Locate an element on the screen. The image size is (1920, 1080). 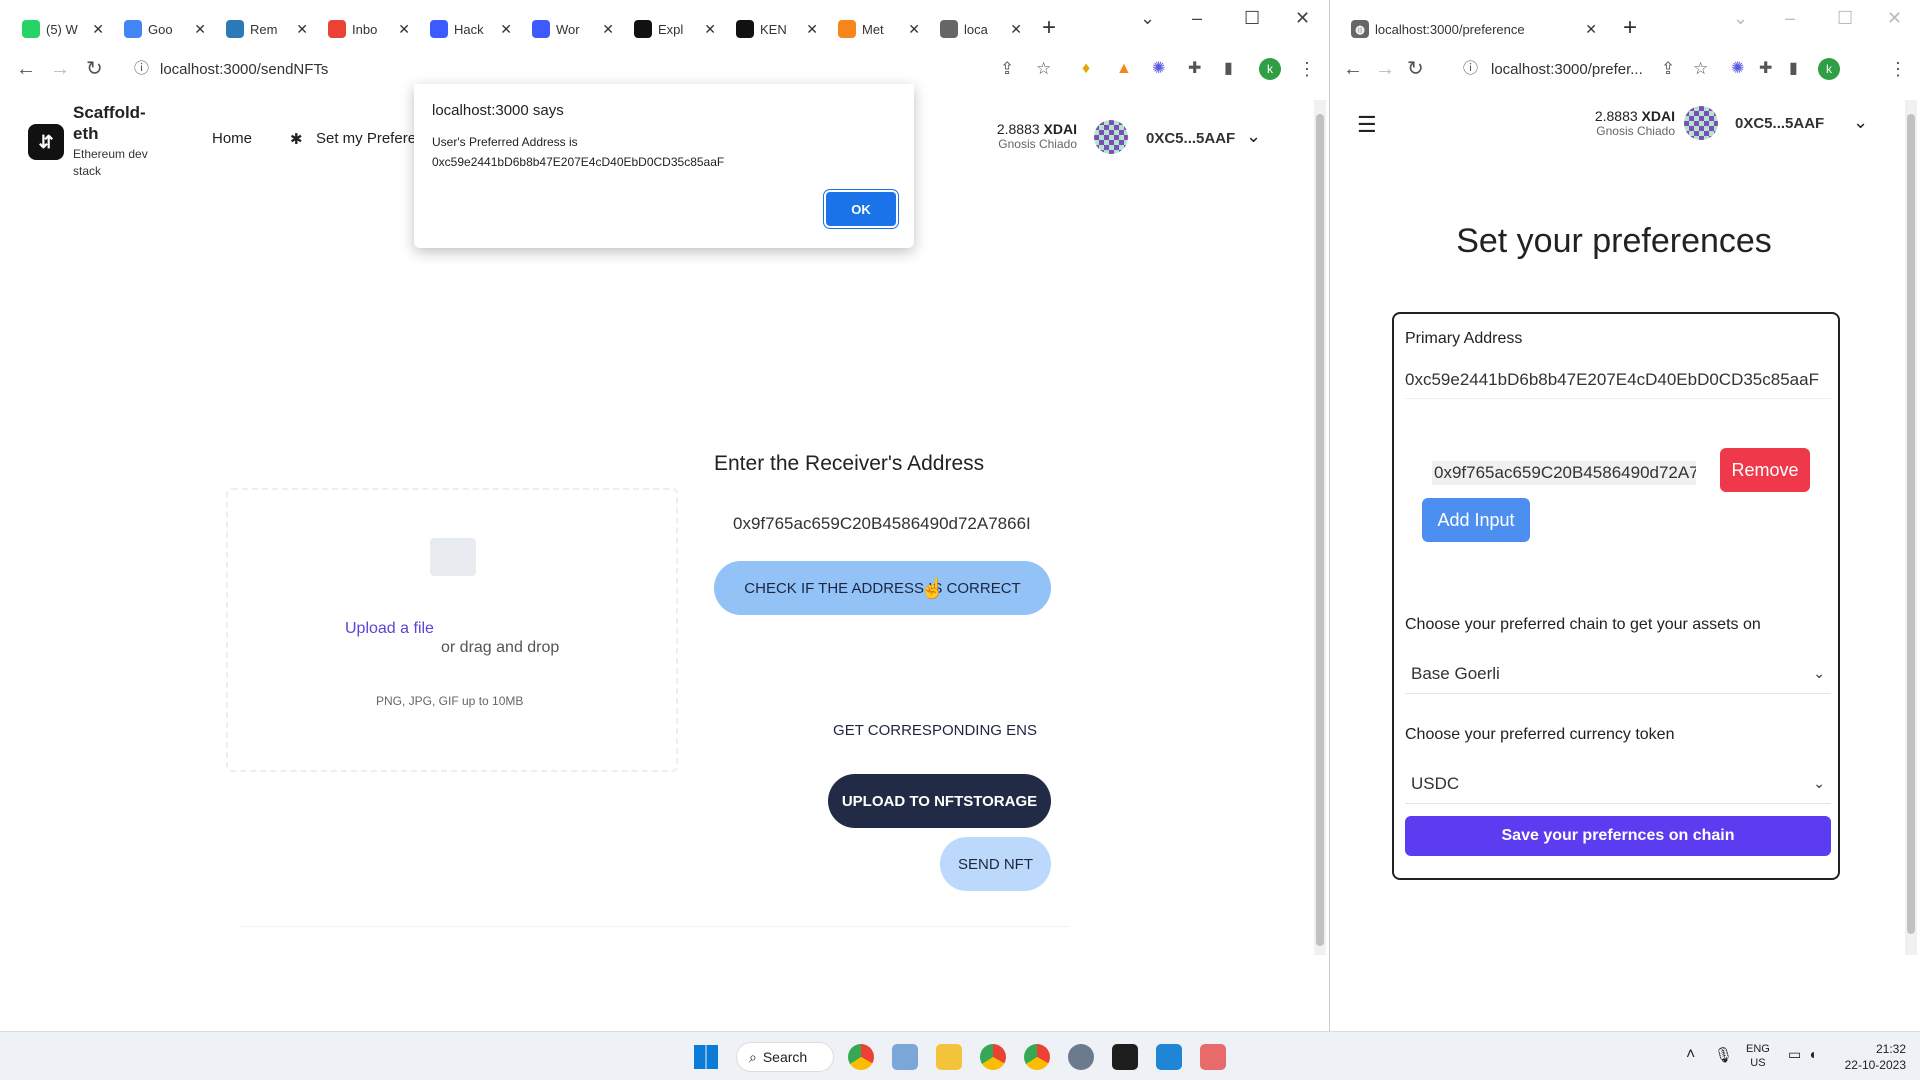
clock: 21:32 22-10-2023 is located at coordinates (1875, 1057).